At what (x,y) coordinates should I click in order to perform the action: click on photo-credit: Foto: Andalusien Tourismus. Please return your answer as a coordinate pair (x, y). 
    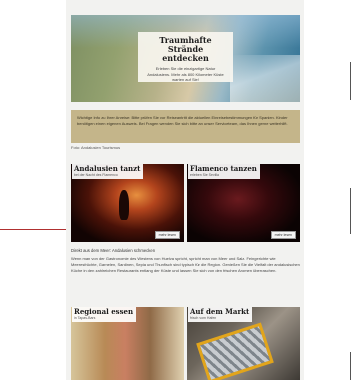
    Looking at the image, I should click on (96, 147).